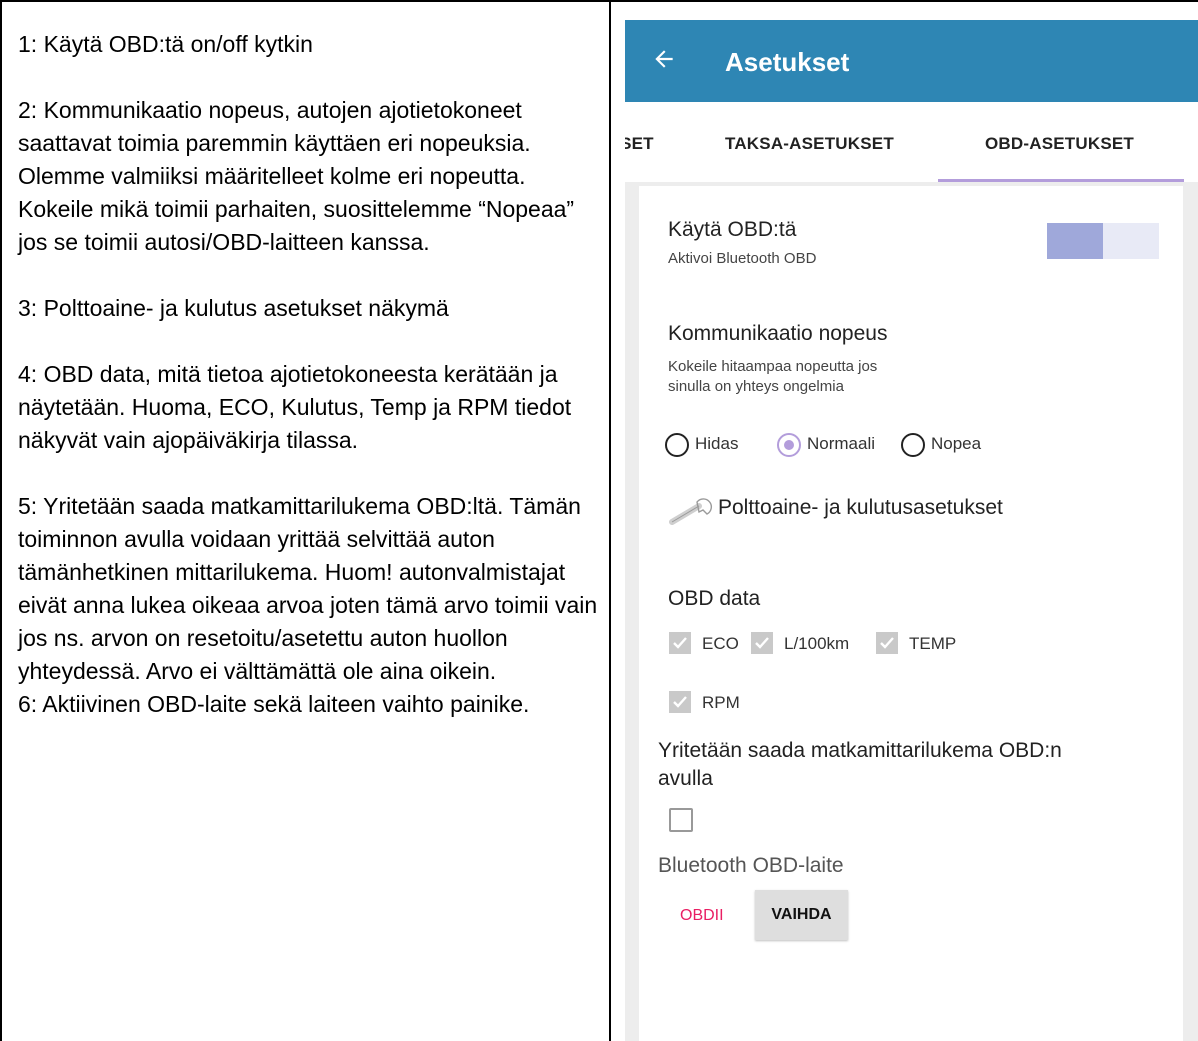 The image size is (1198, 1041). Describe the element at coordinates (599, 1) in the screenshot. I see `frame-top-border` at that location.